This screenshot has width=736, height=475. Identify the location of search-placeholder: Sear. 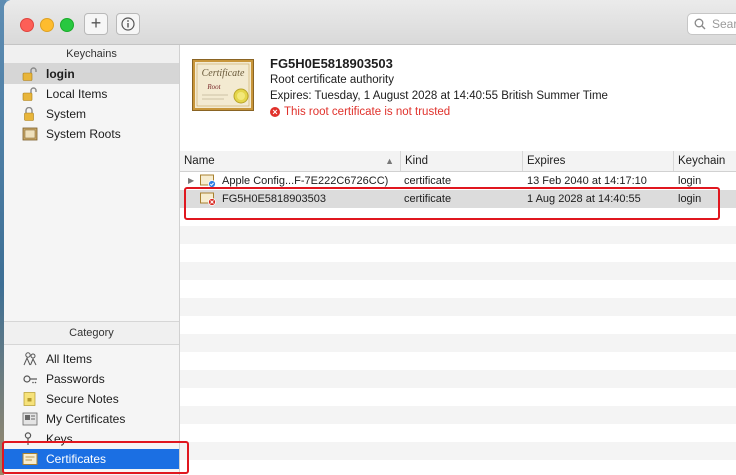
(724, 24).